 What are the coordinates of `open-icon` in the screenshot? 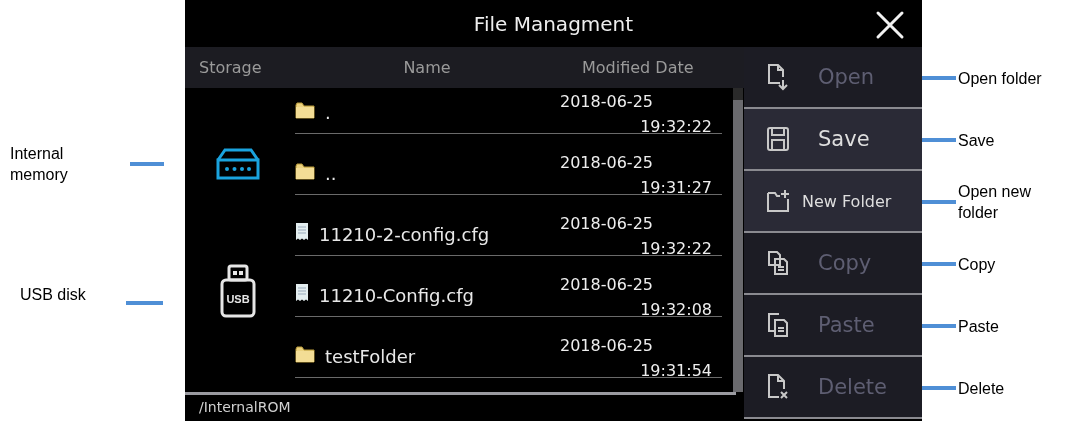 It's located at (778, 77).